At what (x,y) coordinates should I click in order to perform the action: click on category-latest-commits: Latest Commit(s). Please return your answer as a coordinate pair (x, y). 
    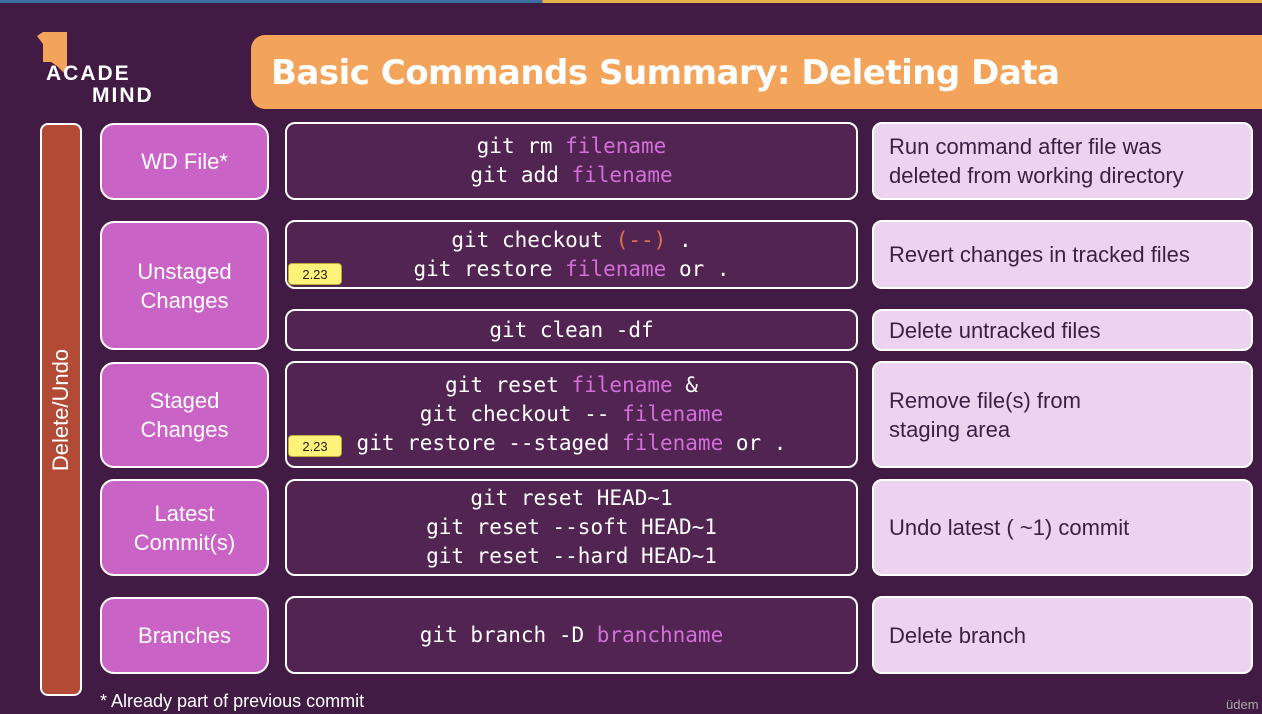
    Looking at the image, I should click on (184, 527).